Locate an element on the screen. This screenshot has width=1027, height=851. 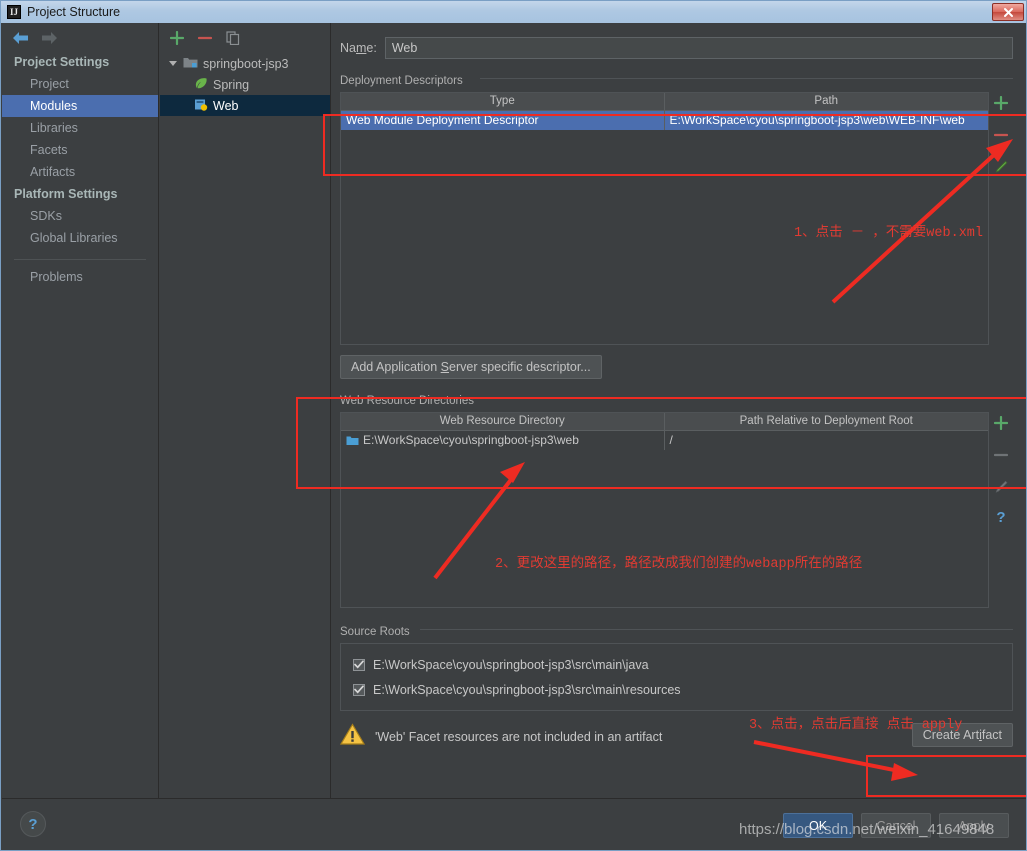
cell-type: Web Module Deployment Descriptor is located at coordinates (503, 120).